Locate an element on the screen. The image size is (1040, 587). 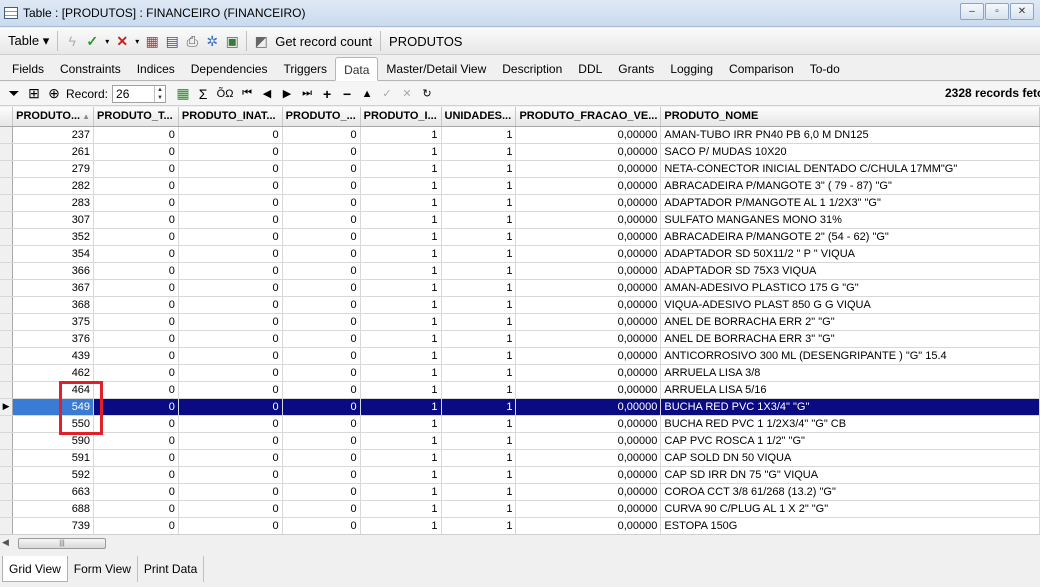
table-cell: AMAN-ADESIVO PLASTICO 175 G "G" is located at coordinates (850, 288).